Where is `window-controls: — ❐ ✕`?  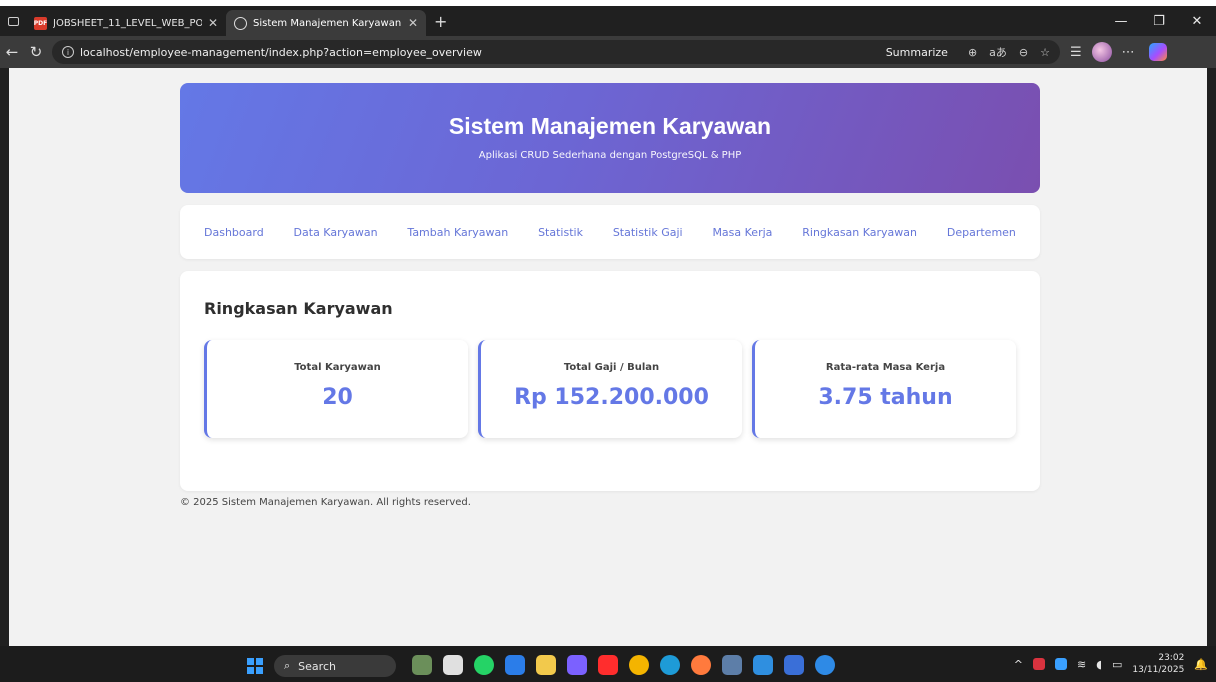 window-controls: — ❐ ✕ is located at coordinates (1159, 21).